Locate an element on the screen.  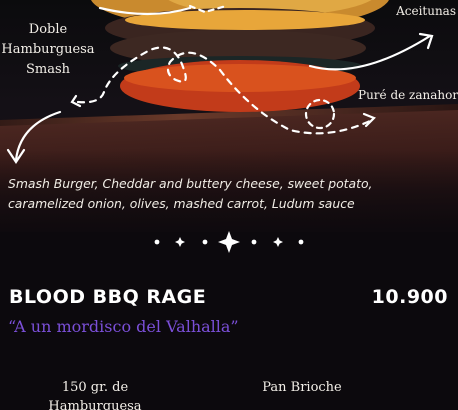
callout-line: Hamburguesa is located at coordinates (48, 49).